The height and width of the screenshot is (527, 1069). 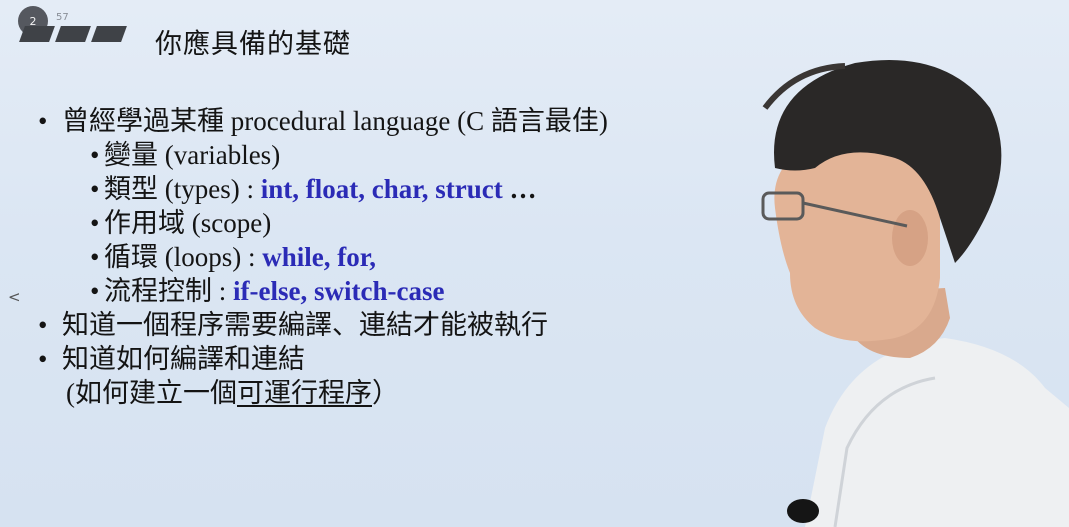 I want to click on bullet-text: 作用域 (scope), so click(x=188, y=223).